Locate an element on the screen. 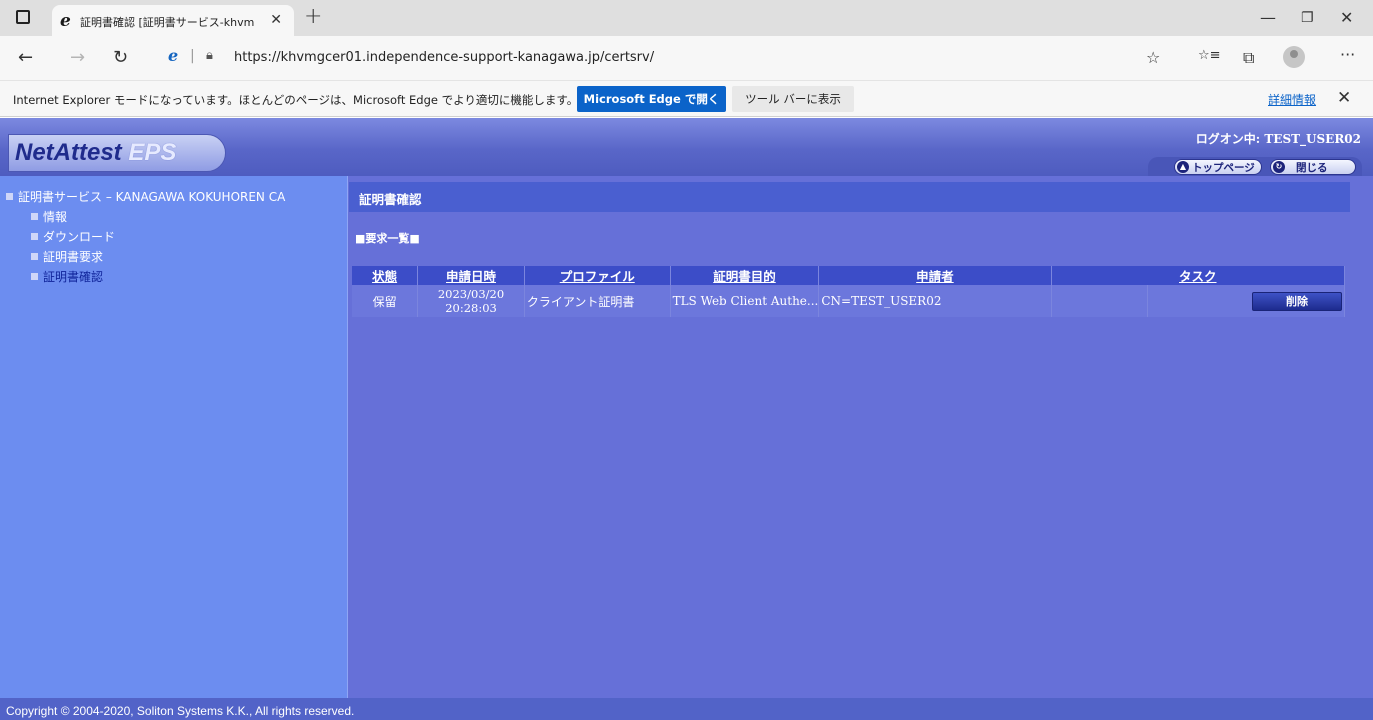 The image size is (1373, 720). netattest-eps-logo: NetAttest EPS is located at coordinates (117, 153).